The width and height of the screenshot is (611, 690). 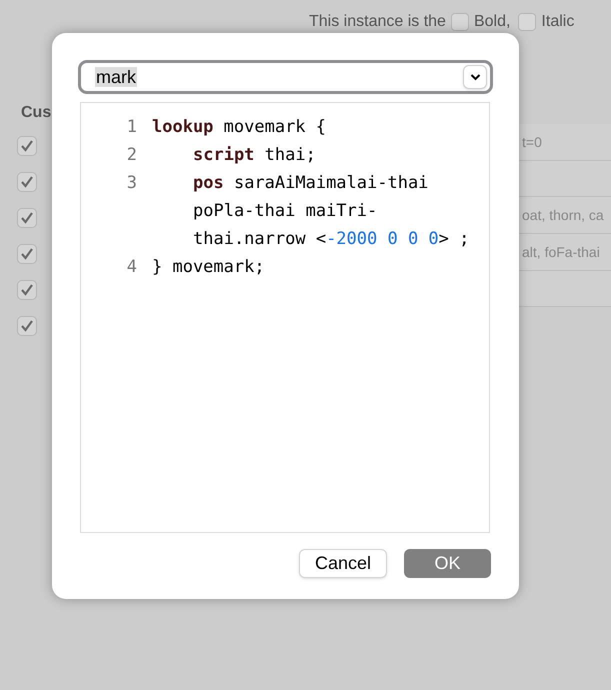 I want to click on cancel-button: Cancel, so click(x=343, y=563).